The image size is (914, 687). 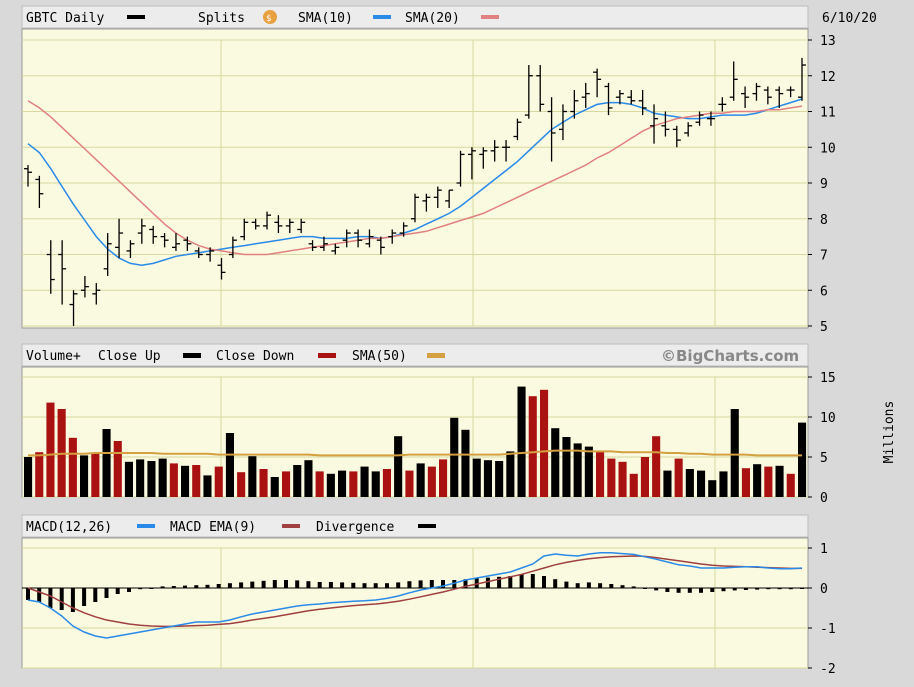 What do you see at coordinates (824, 220) in the screenshot?
I see `price-tick-label: 8` at bounding box center [824, 220].